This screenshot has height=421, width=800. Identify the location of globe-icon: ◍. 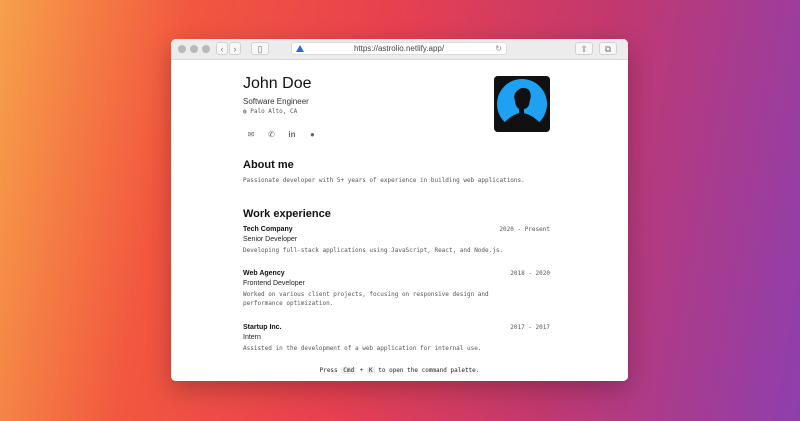
(245, 111).